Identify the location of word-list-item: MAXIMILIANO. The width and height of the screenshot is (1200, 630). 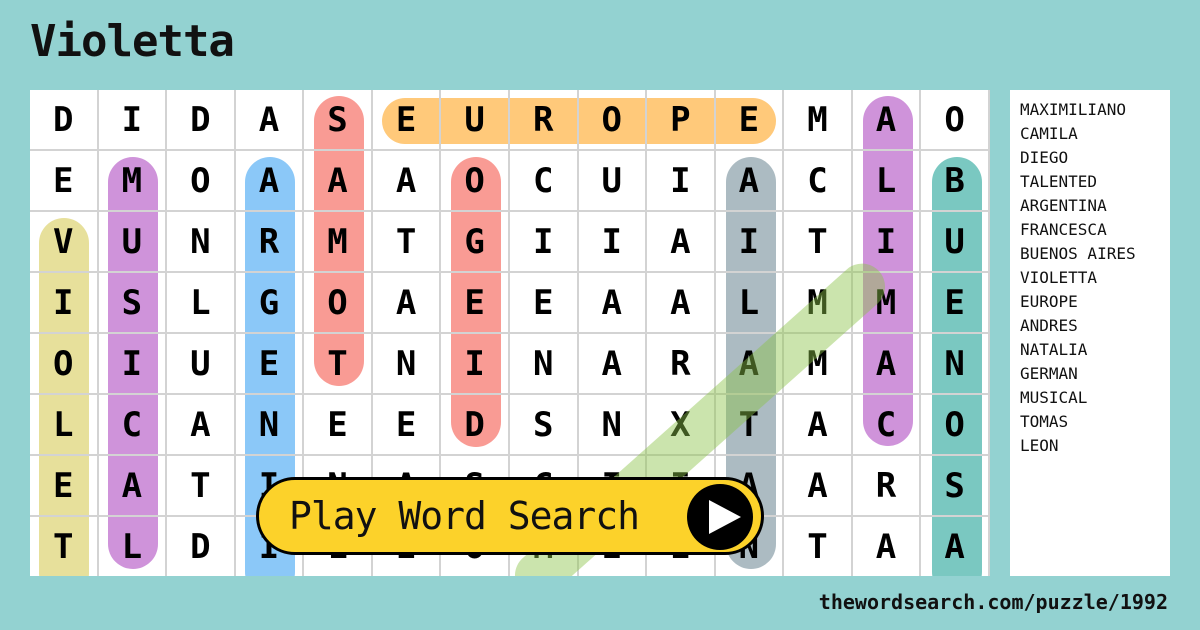
(1073, 109).